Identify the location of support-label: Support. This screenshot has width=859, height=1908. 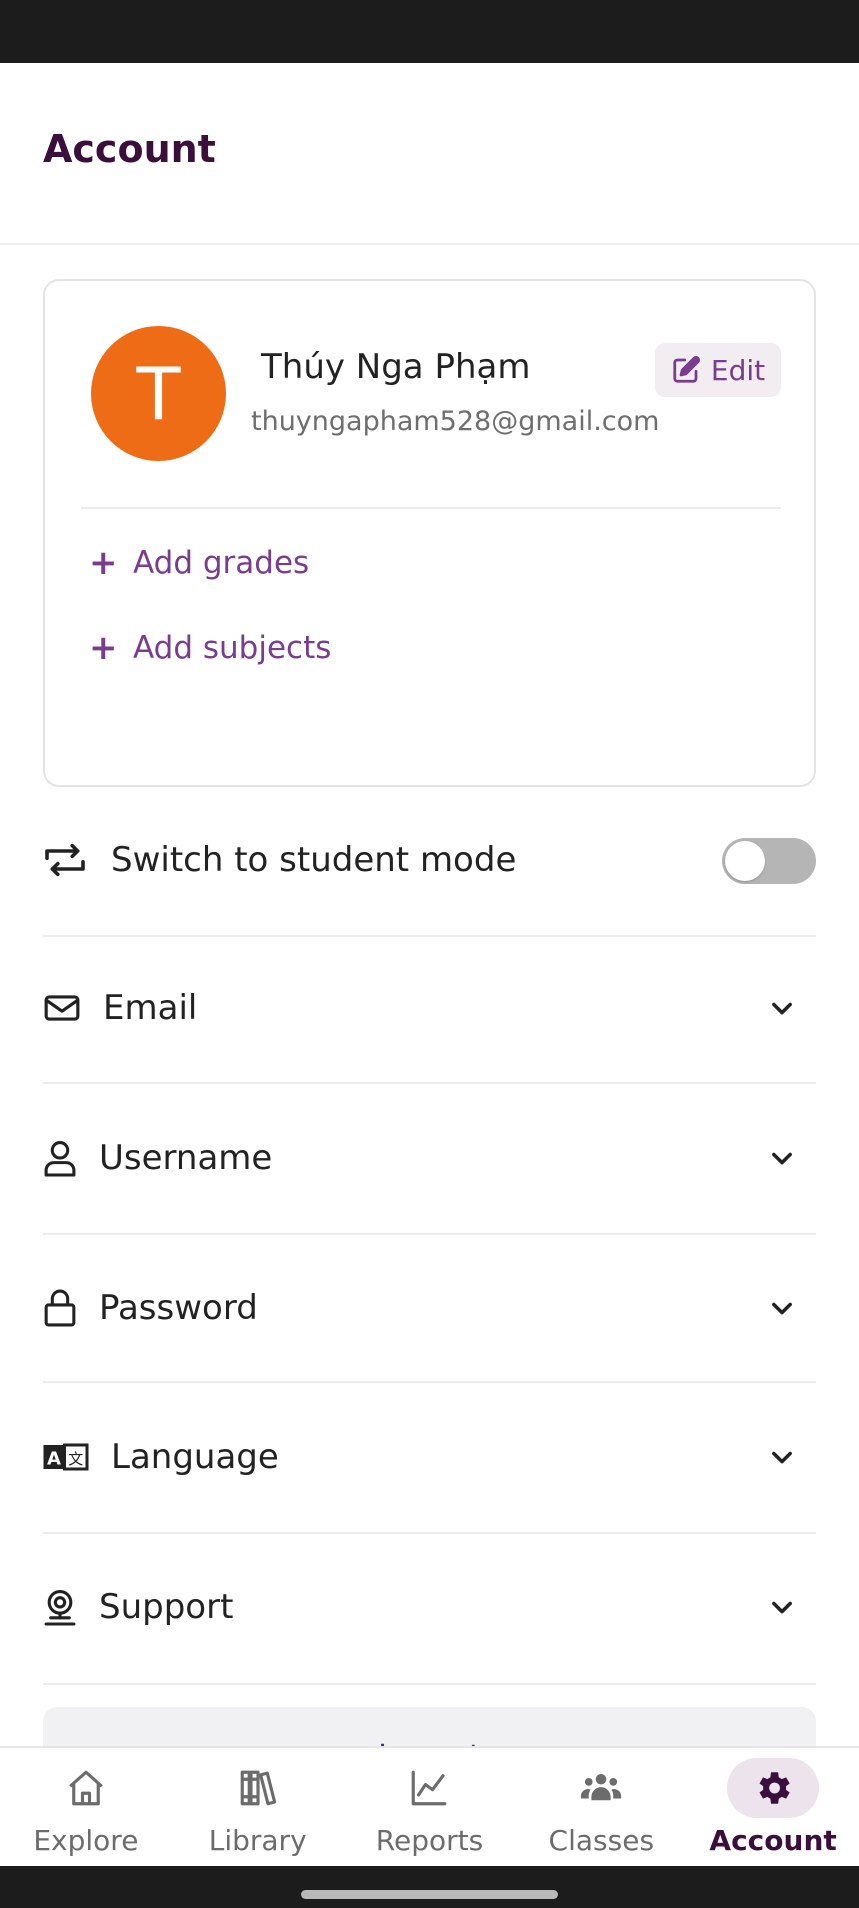
(166, 1607).